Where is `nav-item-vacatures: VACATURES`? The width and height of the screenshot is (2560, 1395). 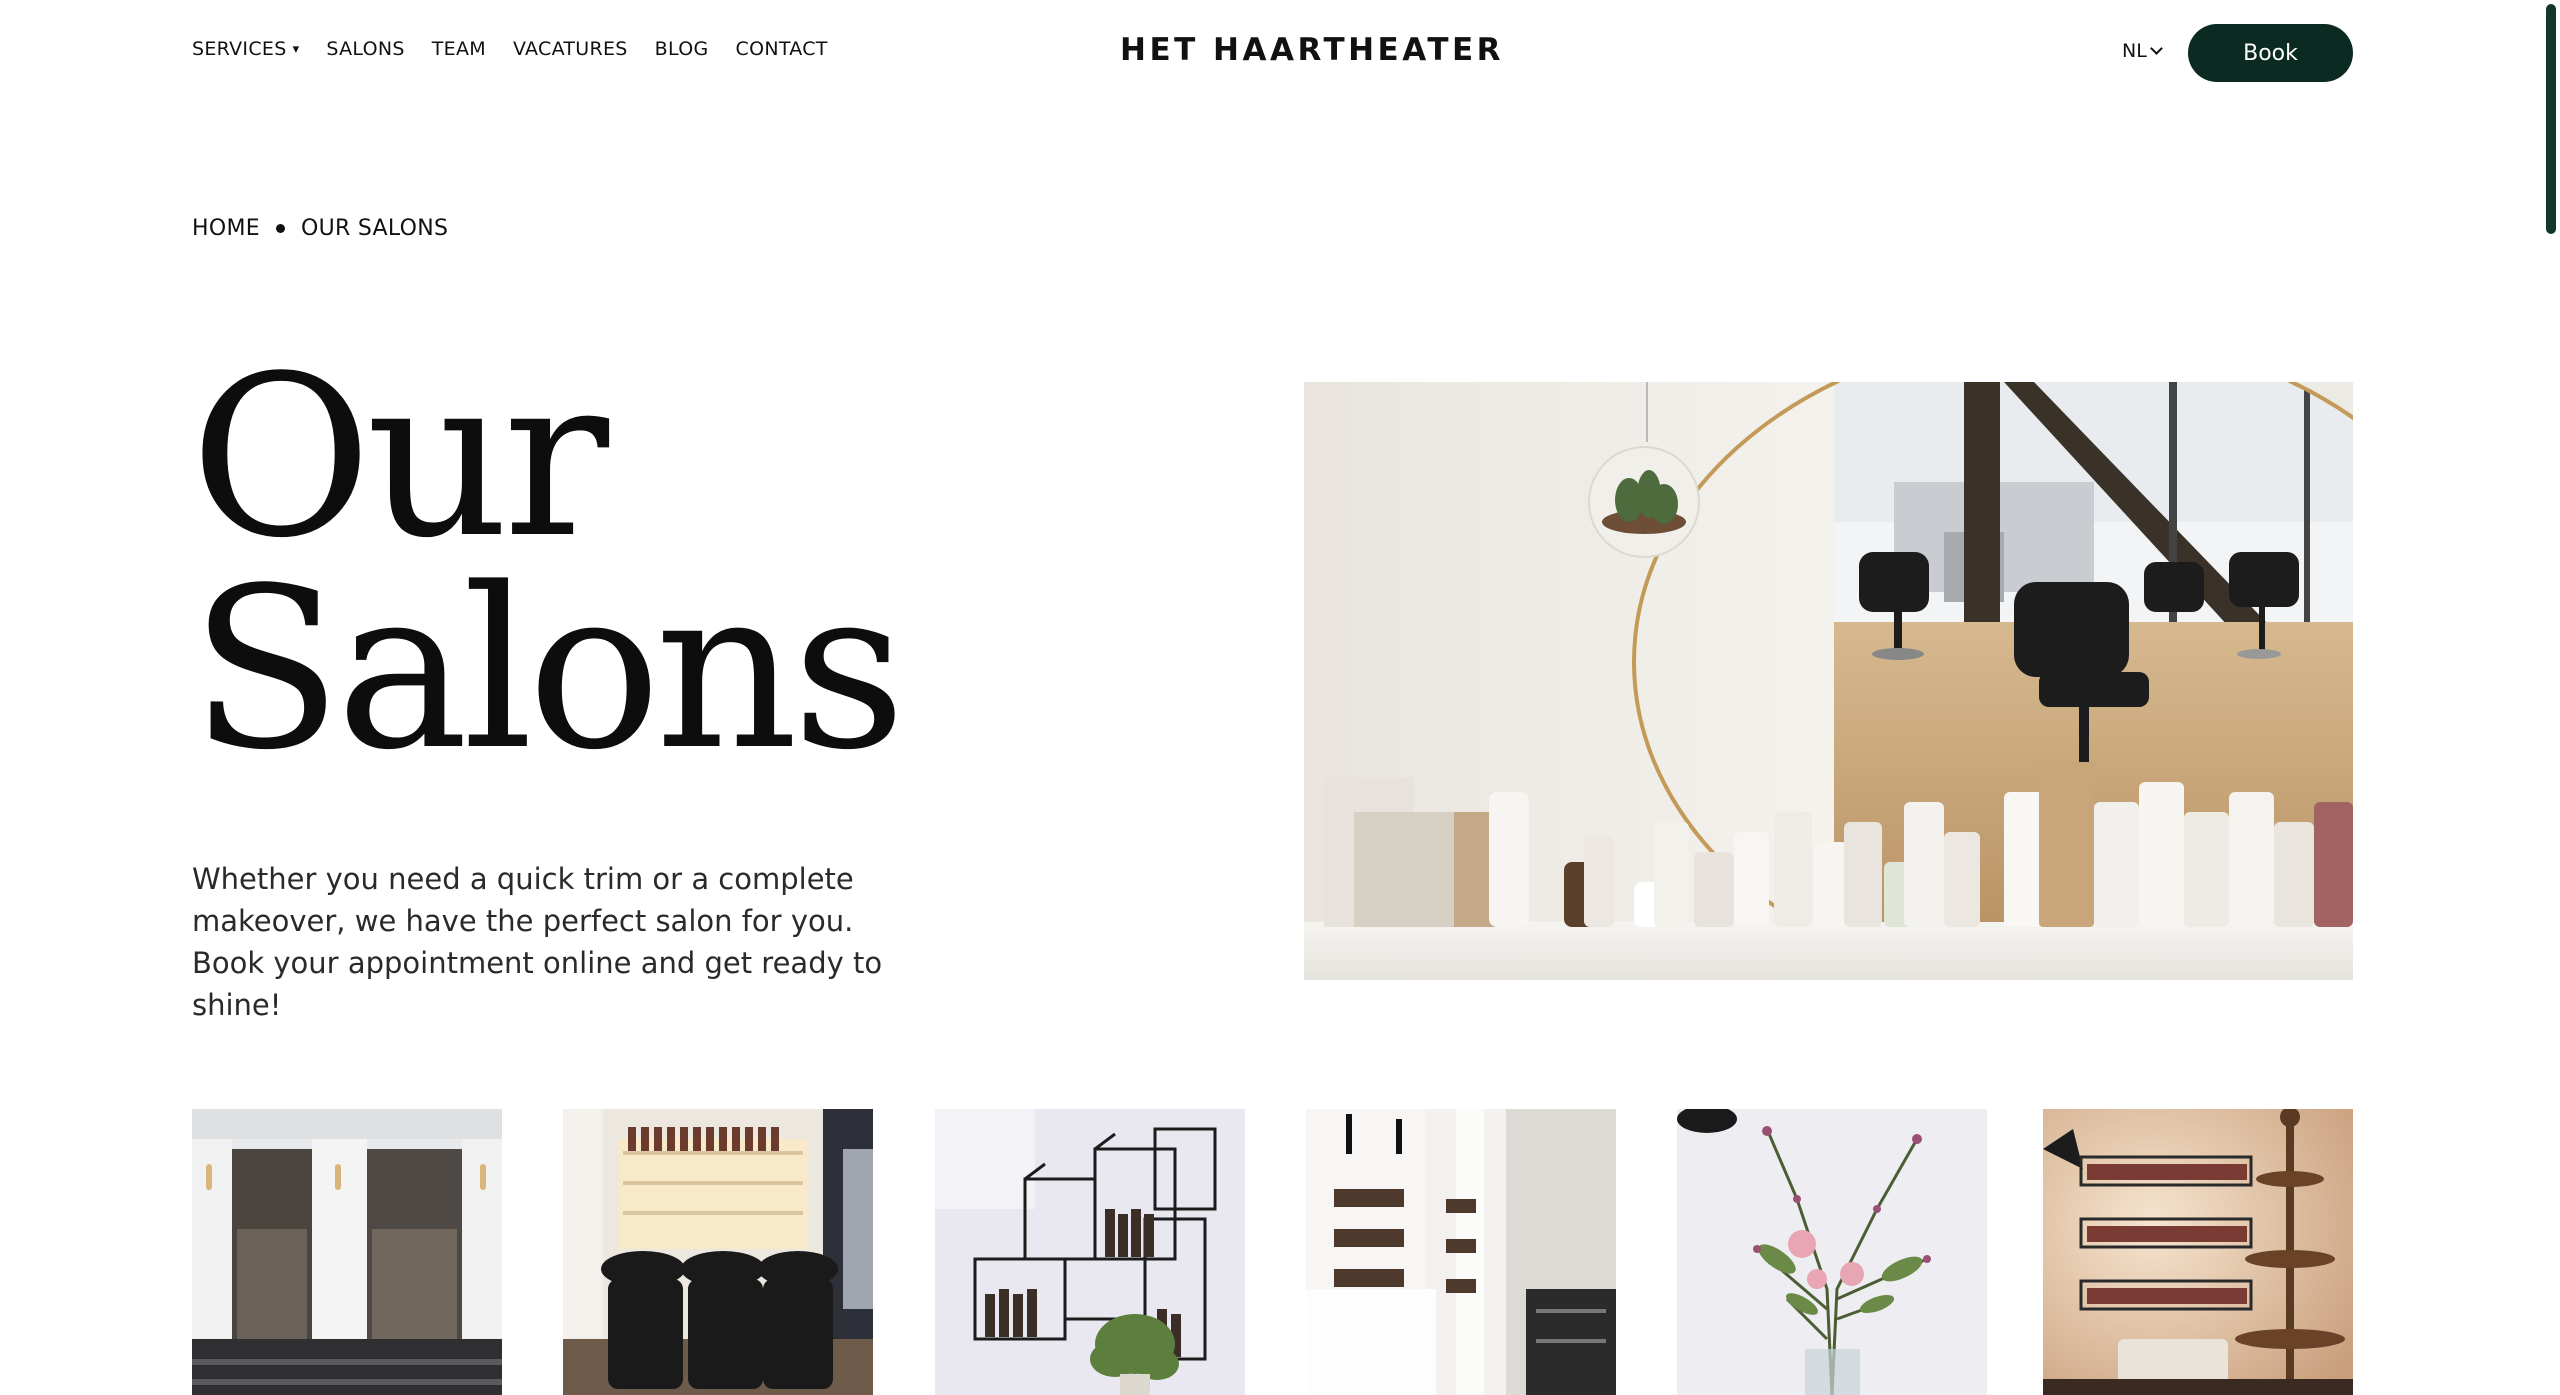 nav-item-vacatures: VACATURES is located at coordinates (570, 49).